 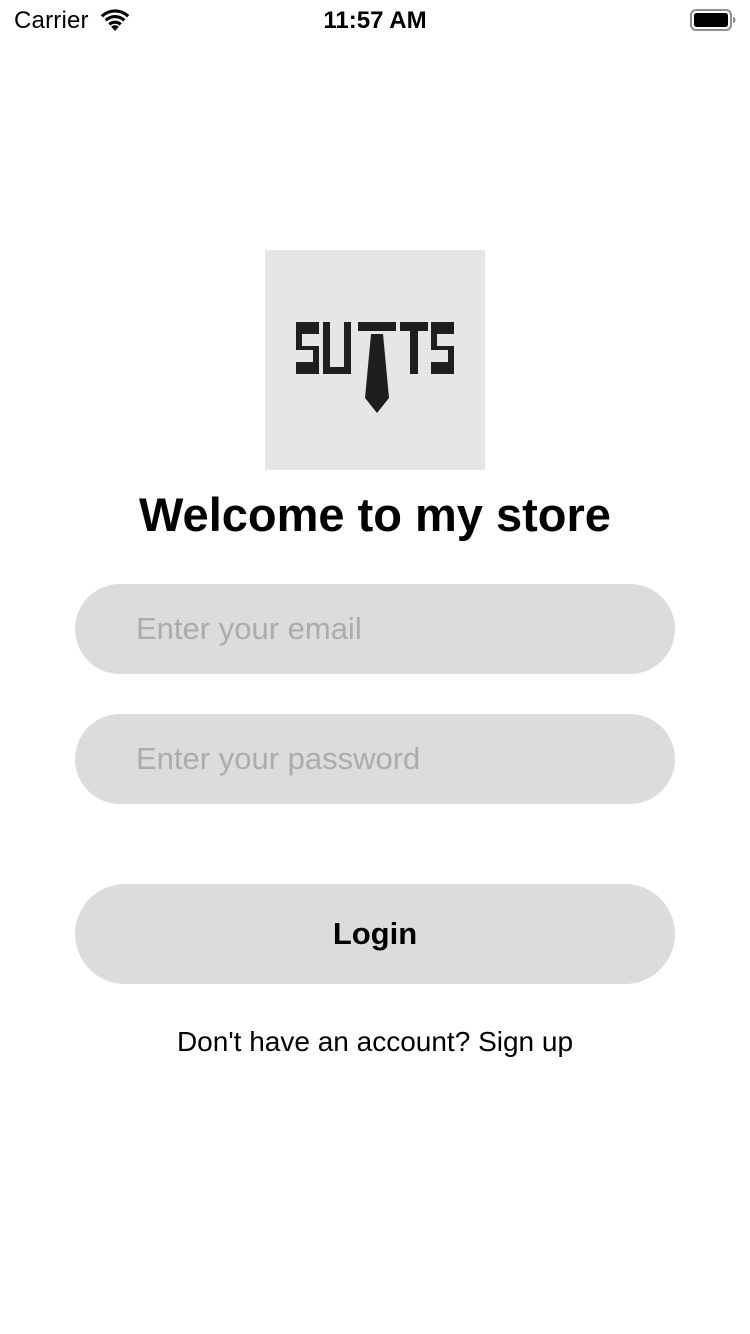 I want to click on email-field, so click(x=375, y=629).